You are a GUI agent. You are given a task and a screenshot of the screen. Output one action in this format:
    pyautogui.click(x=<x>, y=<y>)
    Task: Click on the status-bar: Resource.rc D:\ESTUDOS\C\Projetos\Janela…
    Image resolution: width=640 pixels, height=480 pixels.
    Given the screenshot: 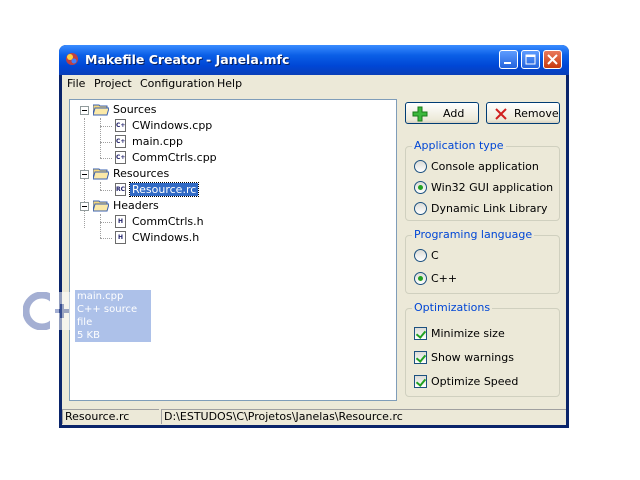 What is the action you would take?
    pyautogui.click(x=314, y=416)
    